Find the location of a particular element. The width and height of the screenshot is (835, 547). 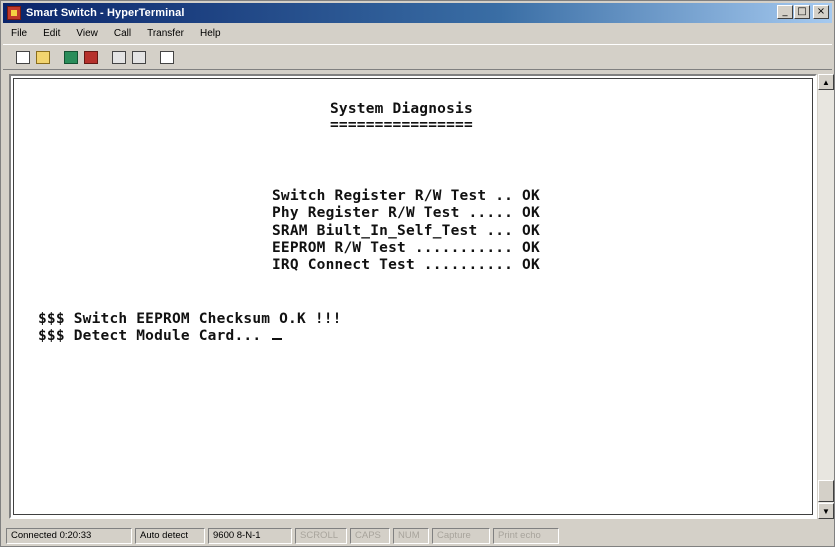

new-icon is located at coordinates (23, 57).